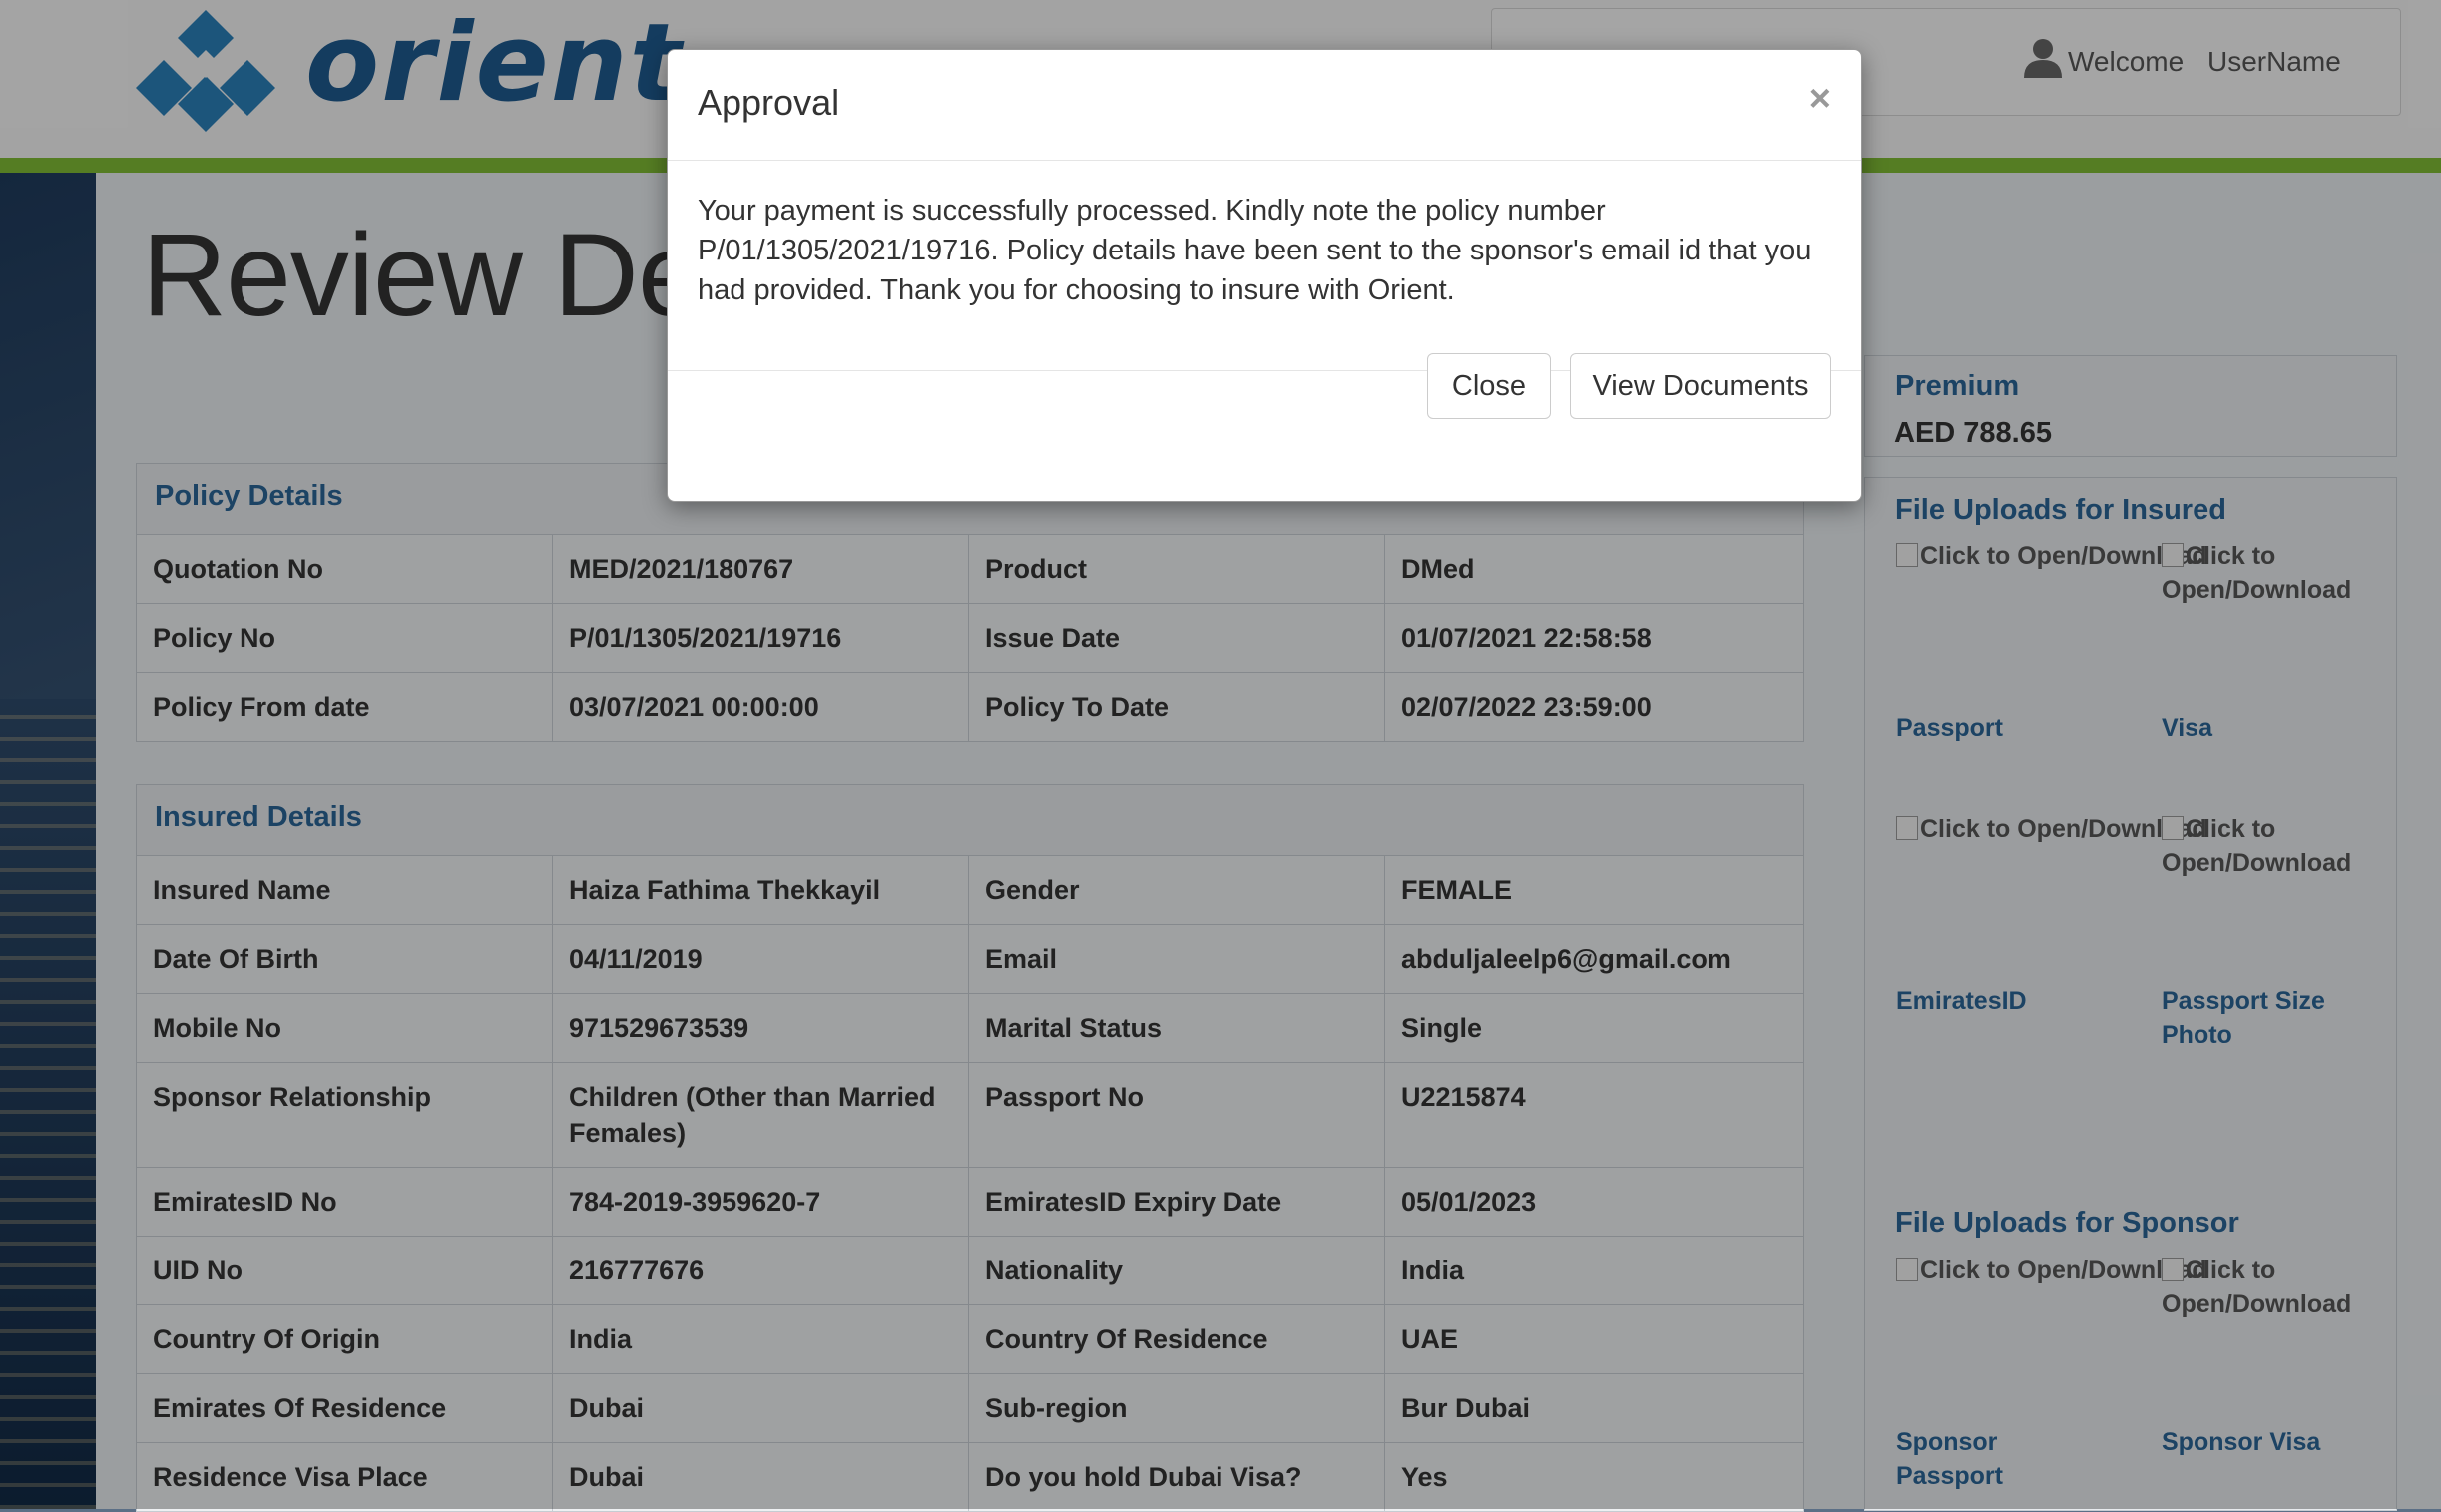 The image size is (2441, 1512). I want to click on modal-header: Approval ×, so click(1264, 105).